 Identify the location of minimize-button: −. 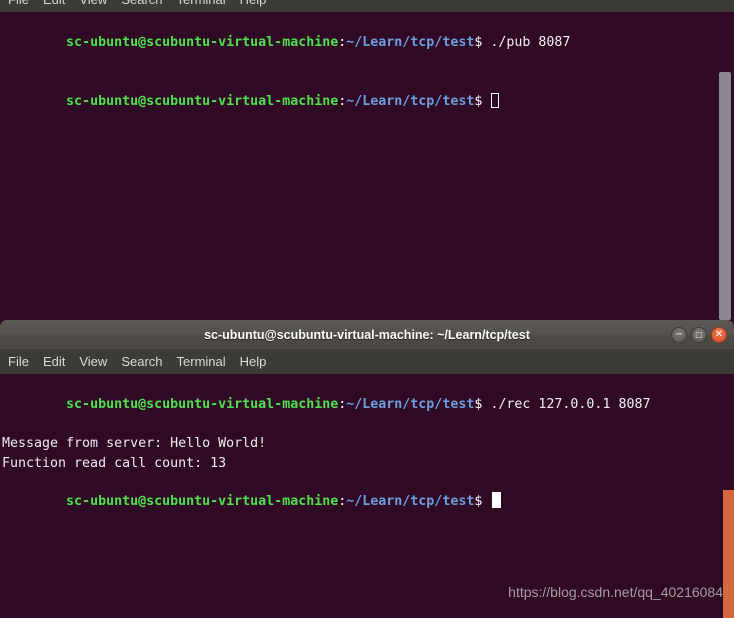
(679, 334).